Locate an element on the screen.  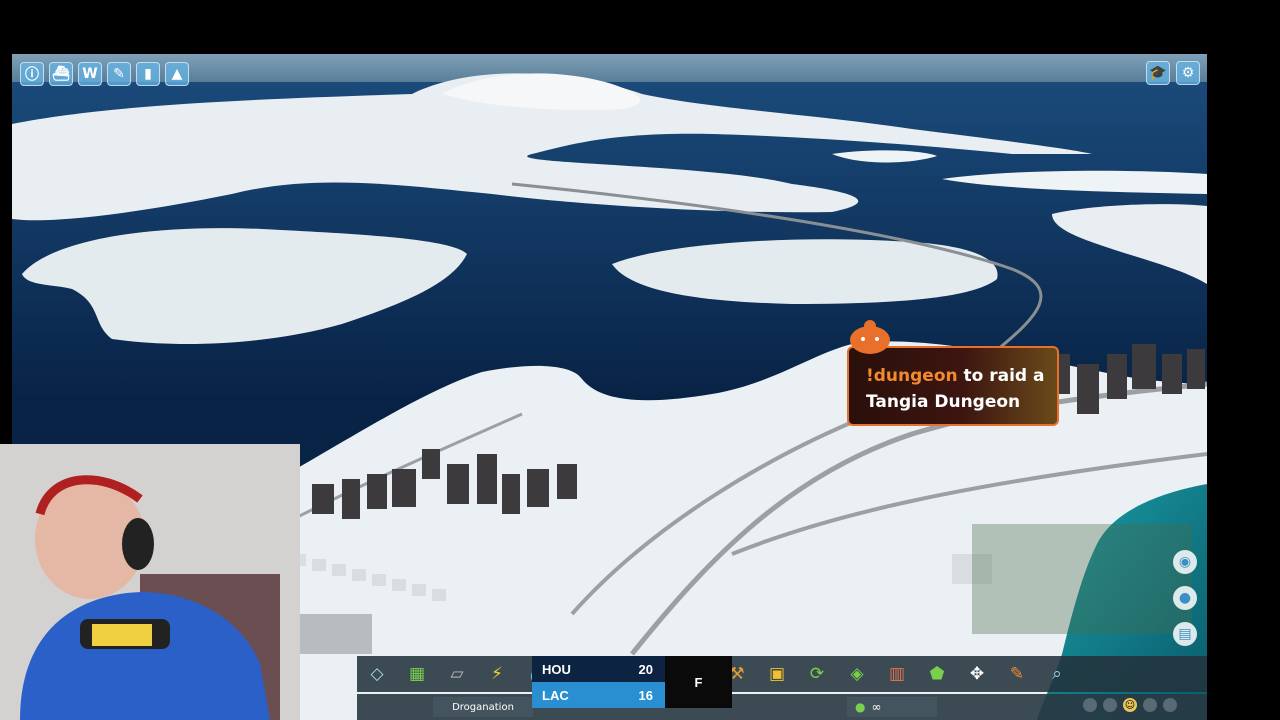
move-icon: ⬟ is located at coordinates (937, 674).